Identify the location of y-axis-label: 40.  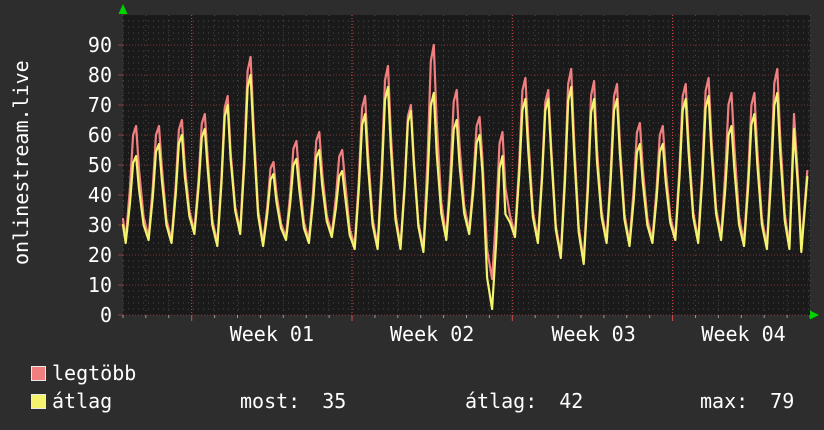
(99, 195).